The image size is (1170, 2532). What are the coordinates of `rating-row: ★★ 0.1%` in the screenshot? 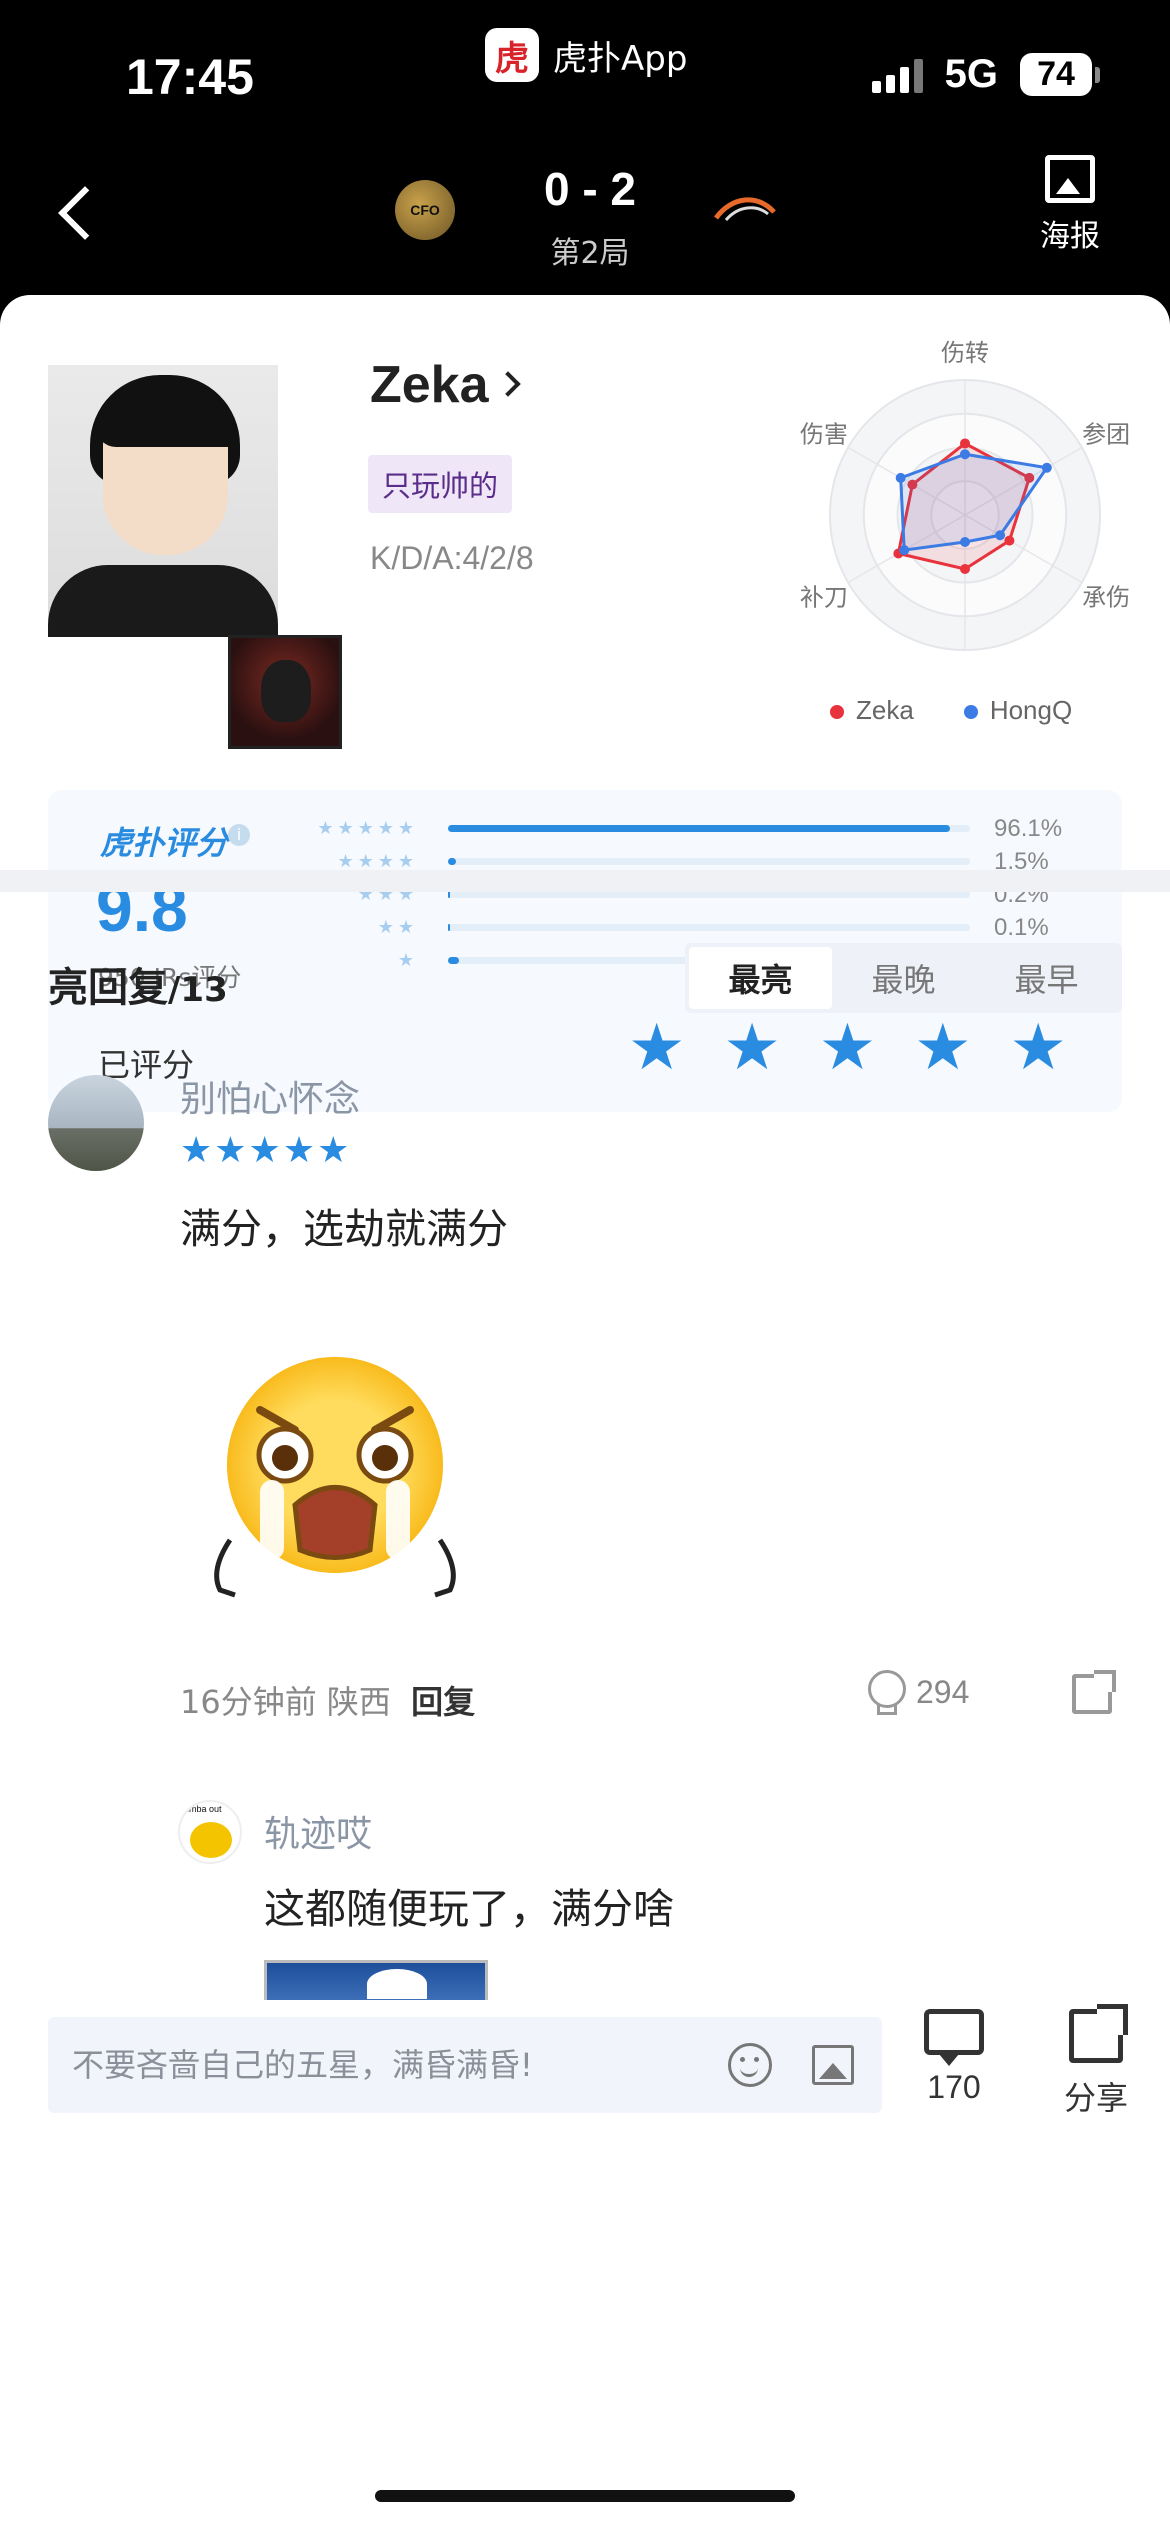 It's located at (705, 927).